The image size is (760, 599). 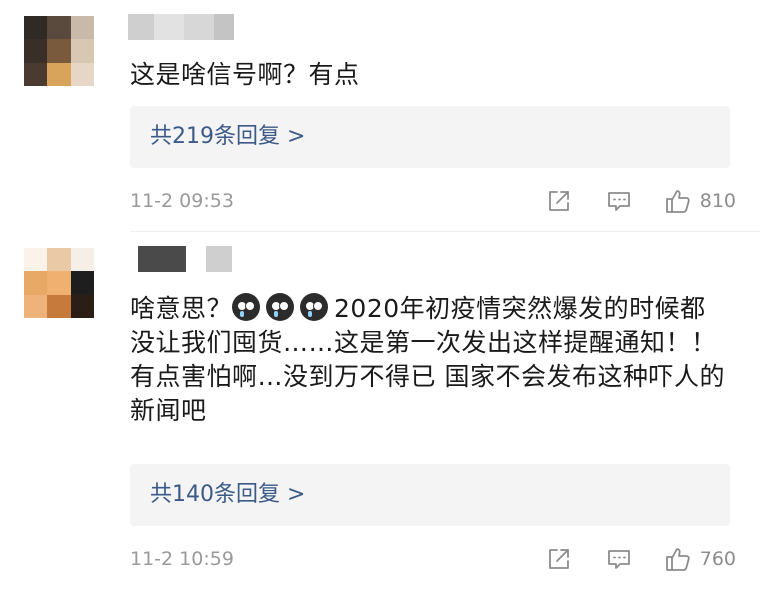 What do you see at coordinates (641, 559) in the screenshot?
I see `comment-actions: 760` at bounding box center [641, 559].